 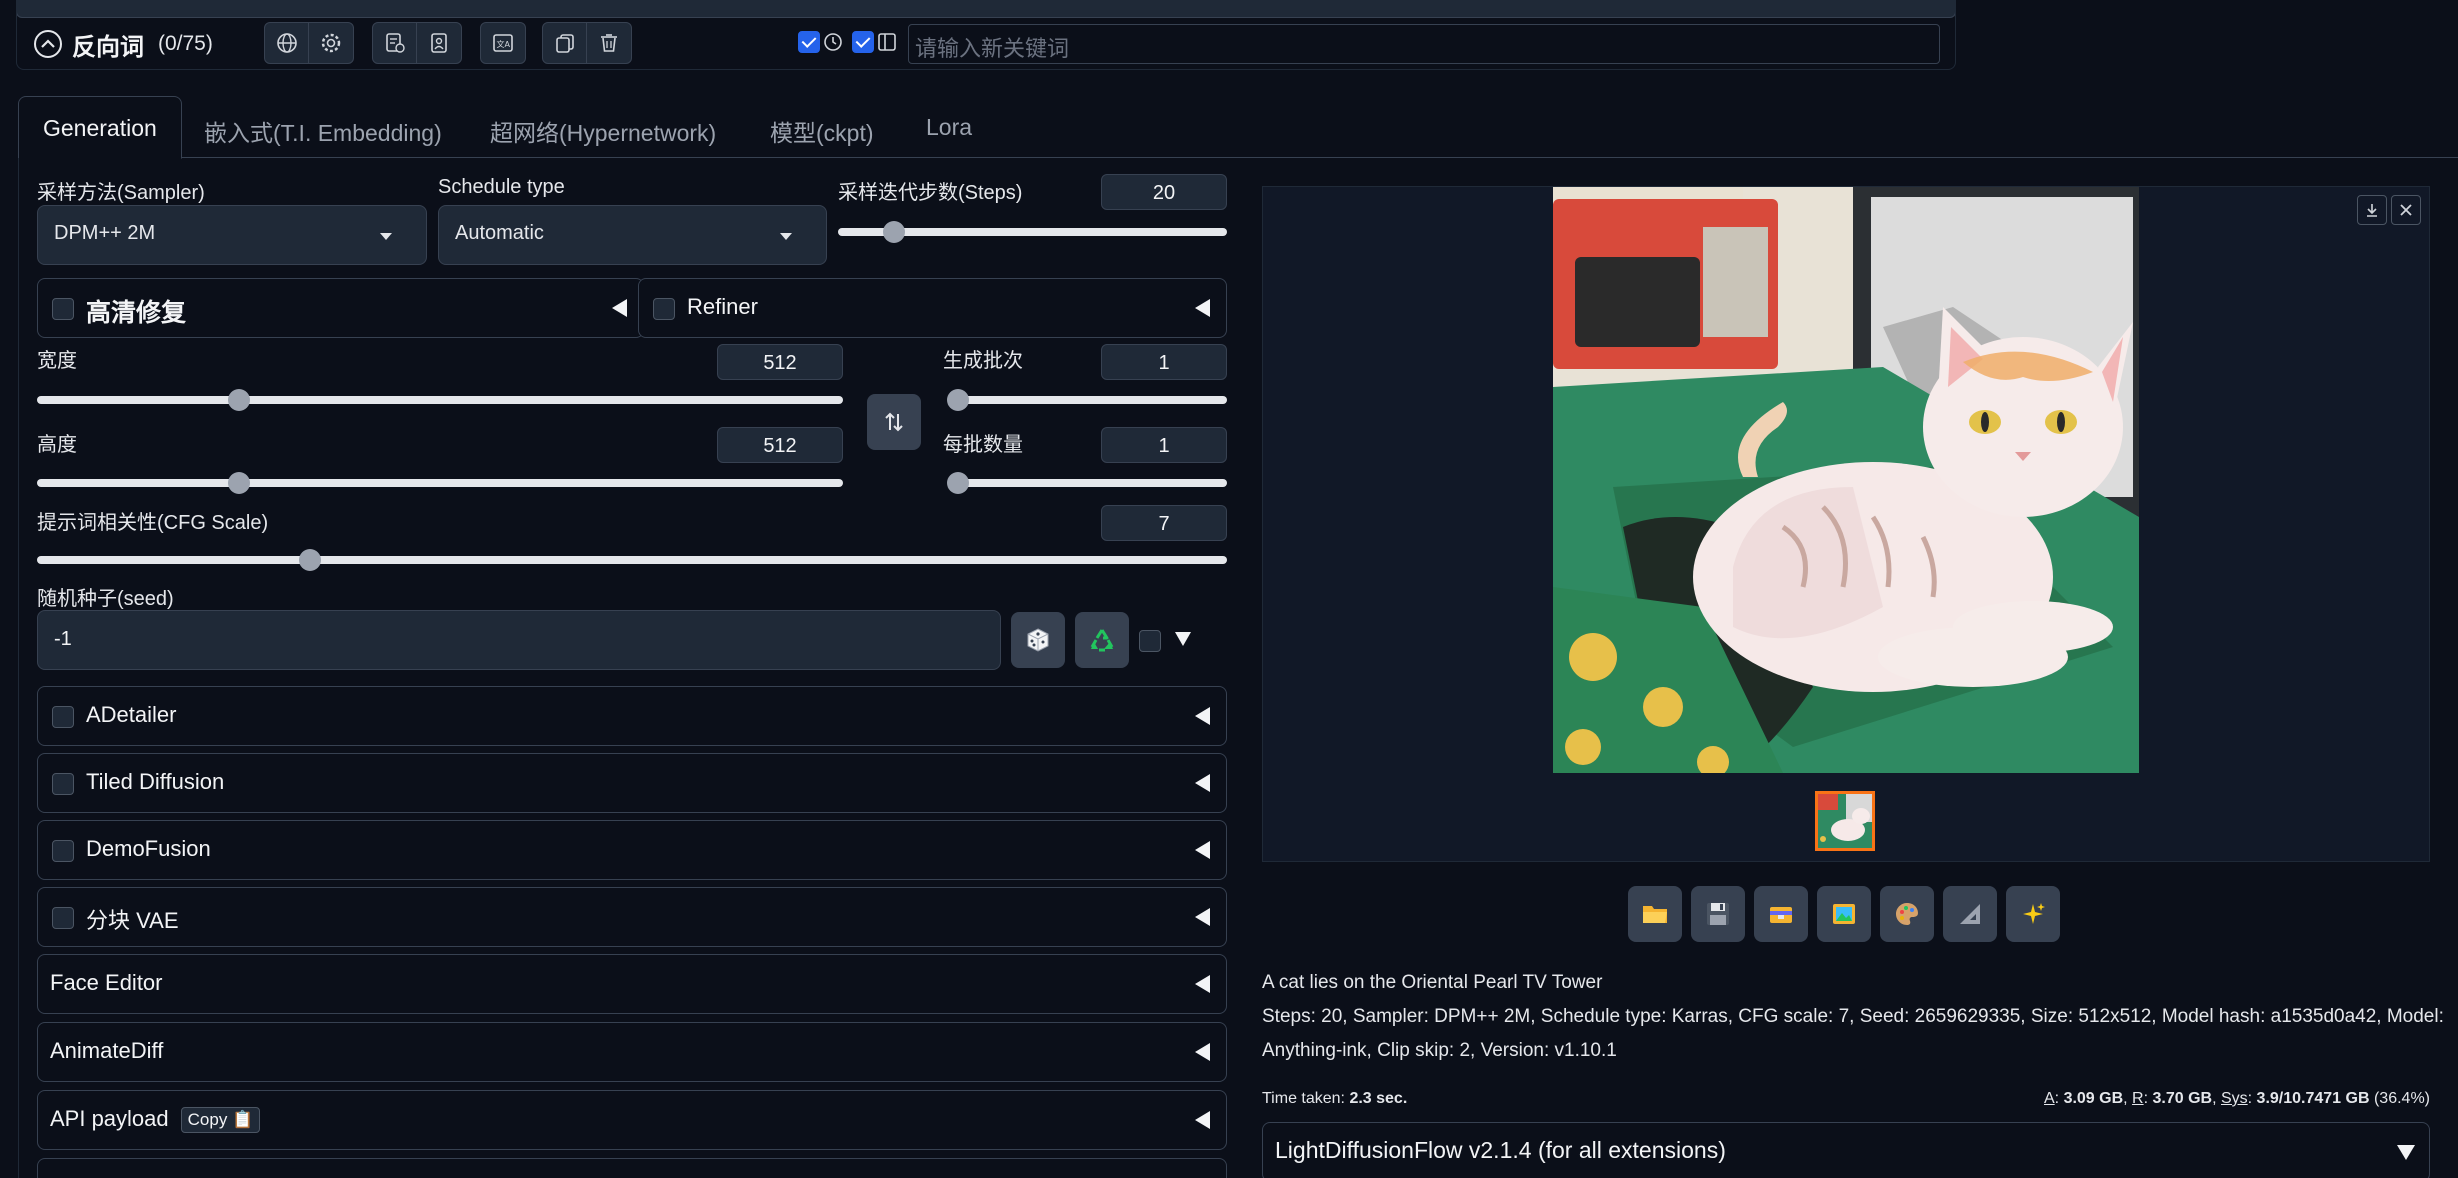 I want to click on tab-generation: Generation, so click(x=100, y=127).